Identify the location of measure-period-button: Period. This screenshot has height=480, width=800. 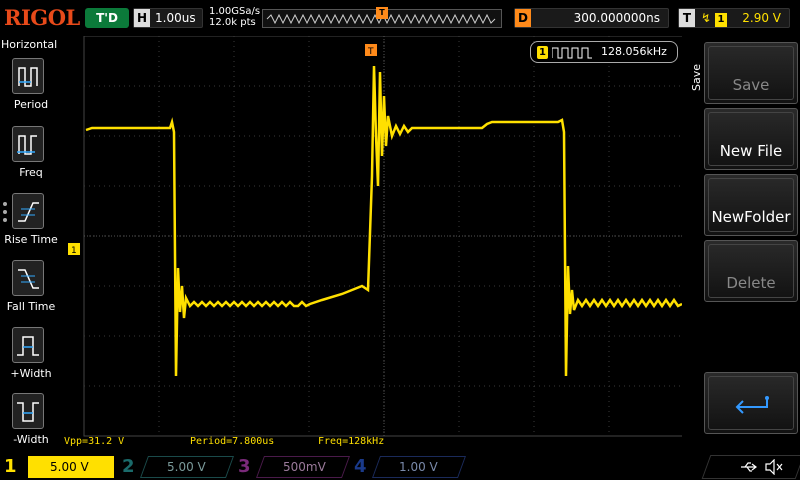
(31, 90).